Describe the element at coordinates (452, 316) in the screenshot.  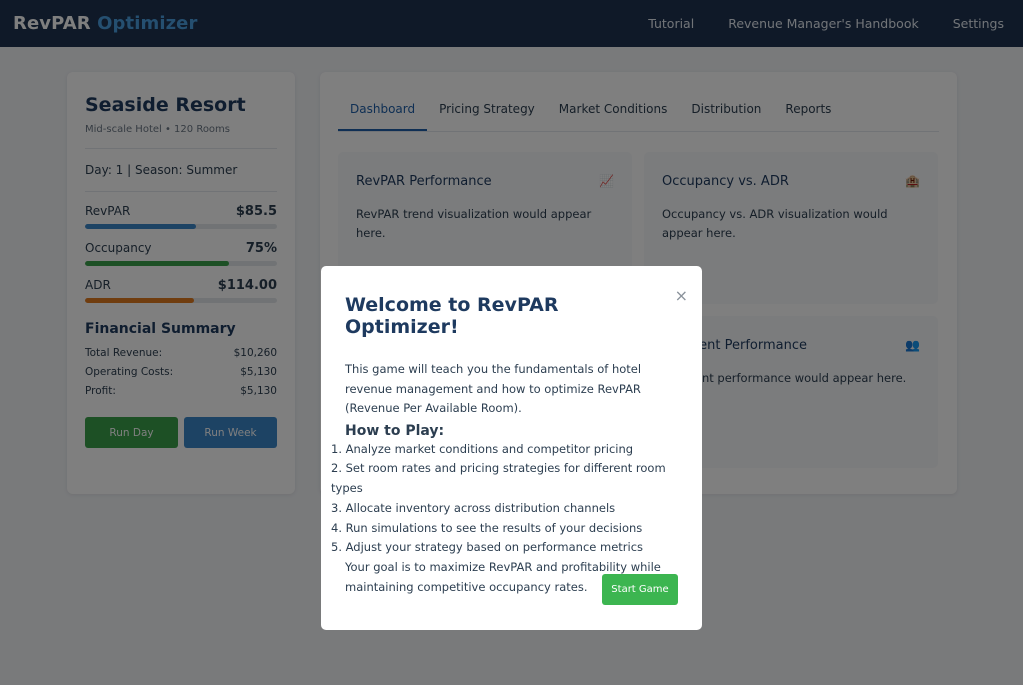
I see `modal-title: Welcome to RevPAR Optimizer!` at that location.